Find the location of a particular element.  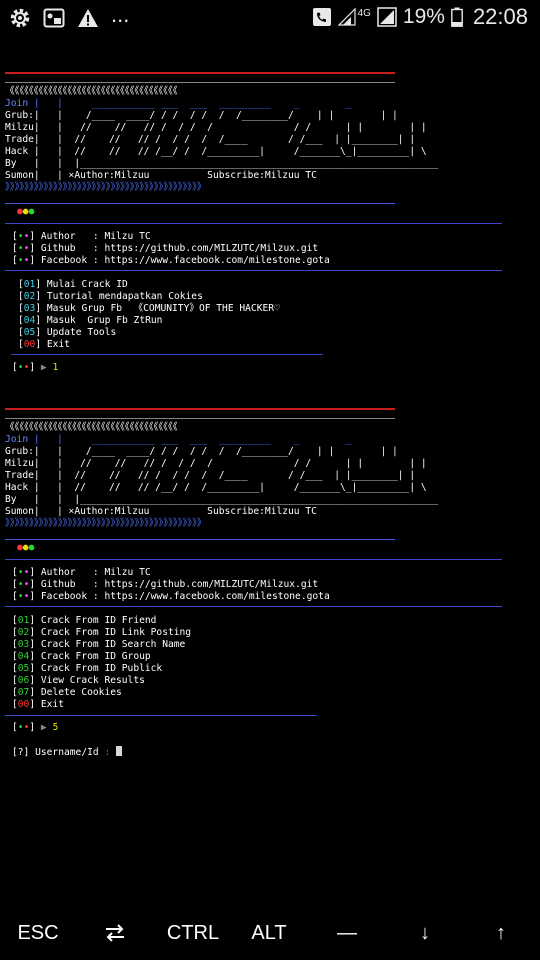

status-bar: ... 4G 19% 22:08 is located at coordinates (270, 19).